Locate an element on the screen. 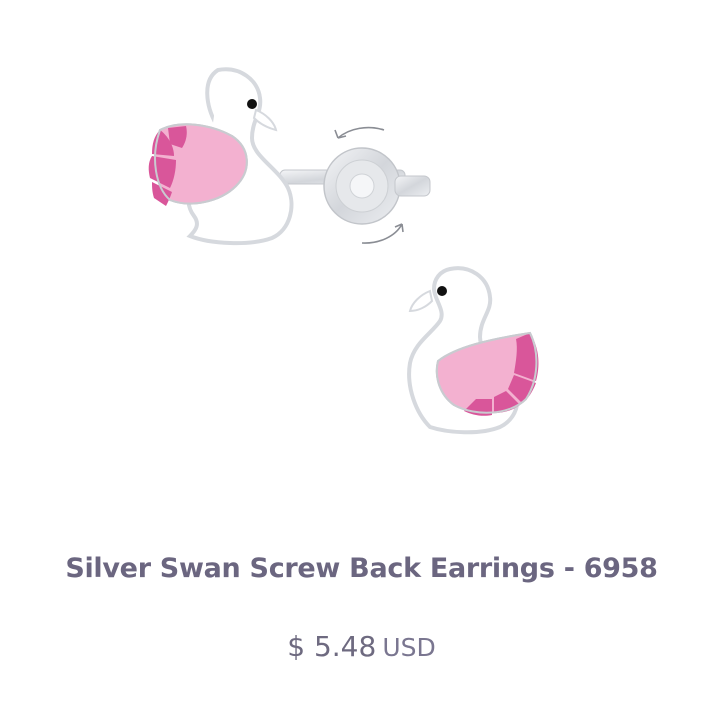  screw-back is located at coordinates (377, 186).